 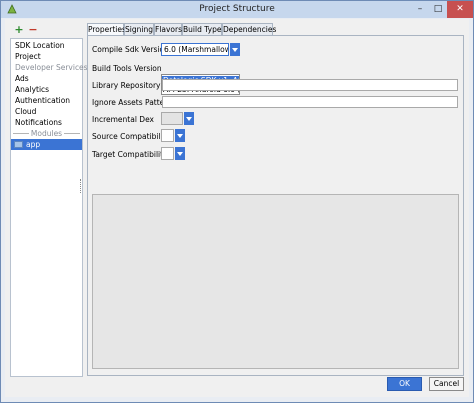 I want to click on tab-build-types: Build Types, so click(x=203, y=29).